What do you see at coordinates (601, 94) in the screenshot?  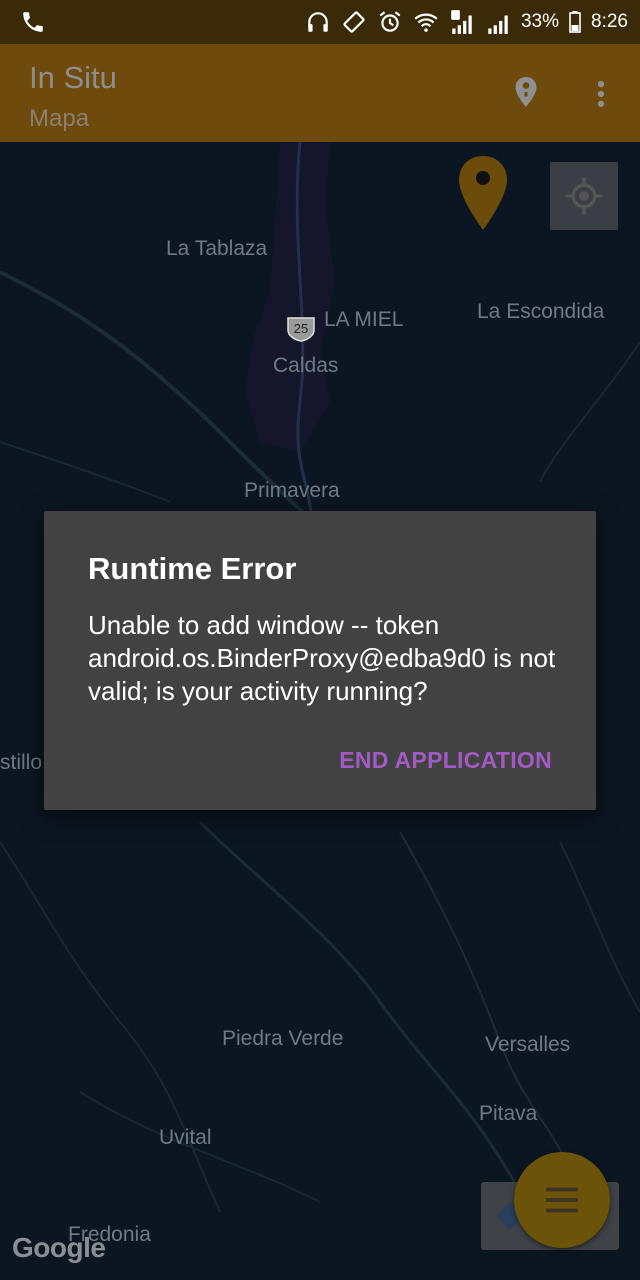 I see `more-vert-icon` at bounding box center [601, 94].